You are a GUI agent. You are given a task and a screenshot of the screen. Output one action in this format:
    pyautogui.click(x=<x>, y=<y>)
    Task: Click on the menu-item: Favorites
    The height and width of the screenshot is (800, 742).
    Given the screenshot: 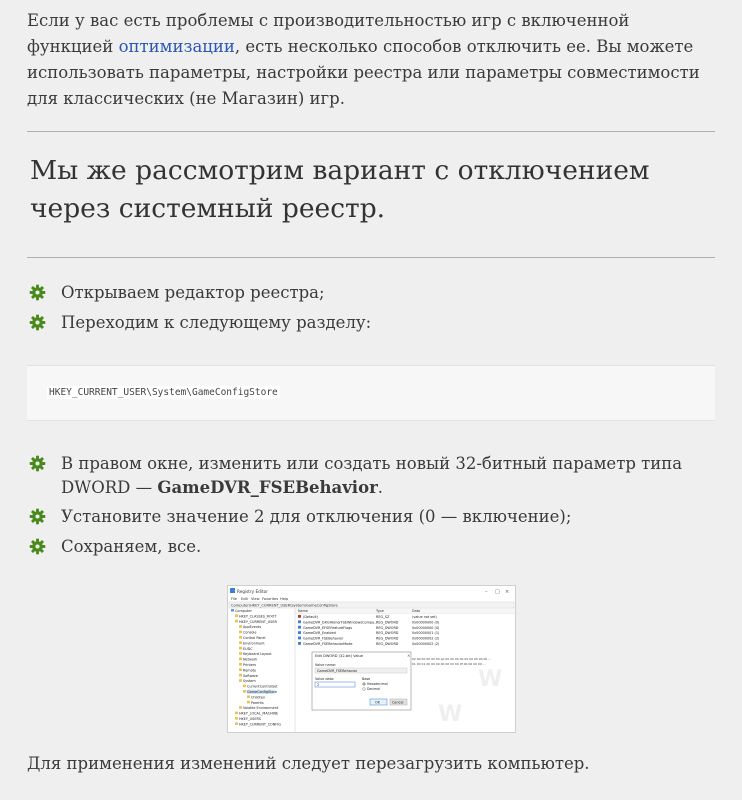 What is the action you would take?
    pyautogui.click(x=270, y=599)
    